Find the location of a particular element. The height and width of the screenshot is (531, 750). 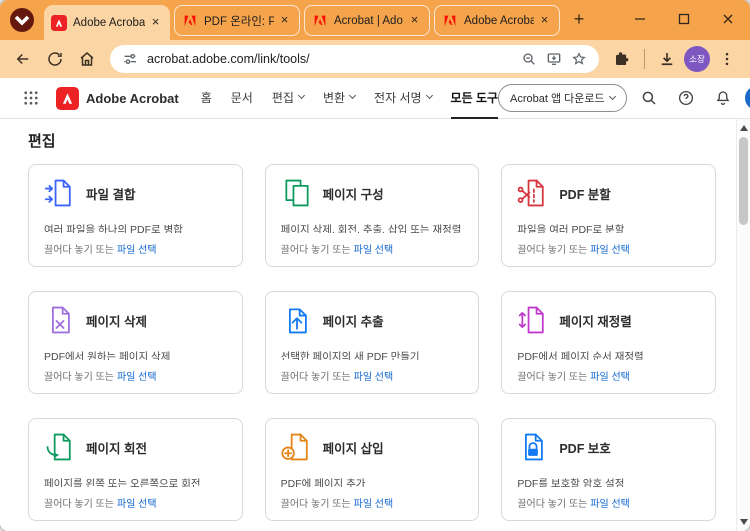

search-button is located at coordinates (649, 98).